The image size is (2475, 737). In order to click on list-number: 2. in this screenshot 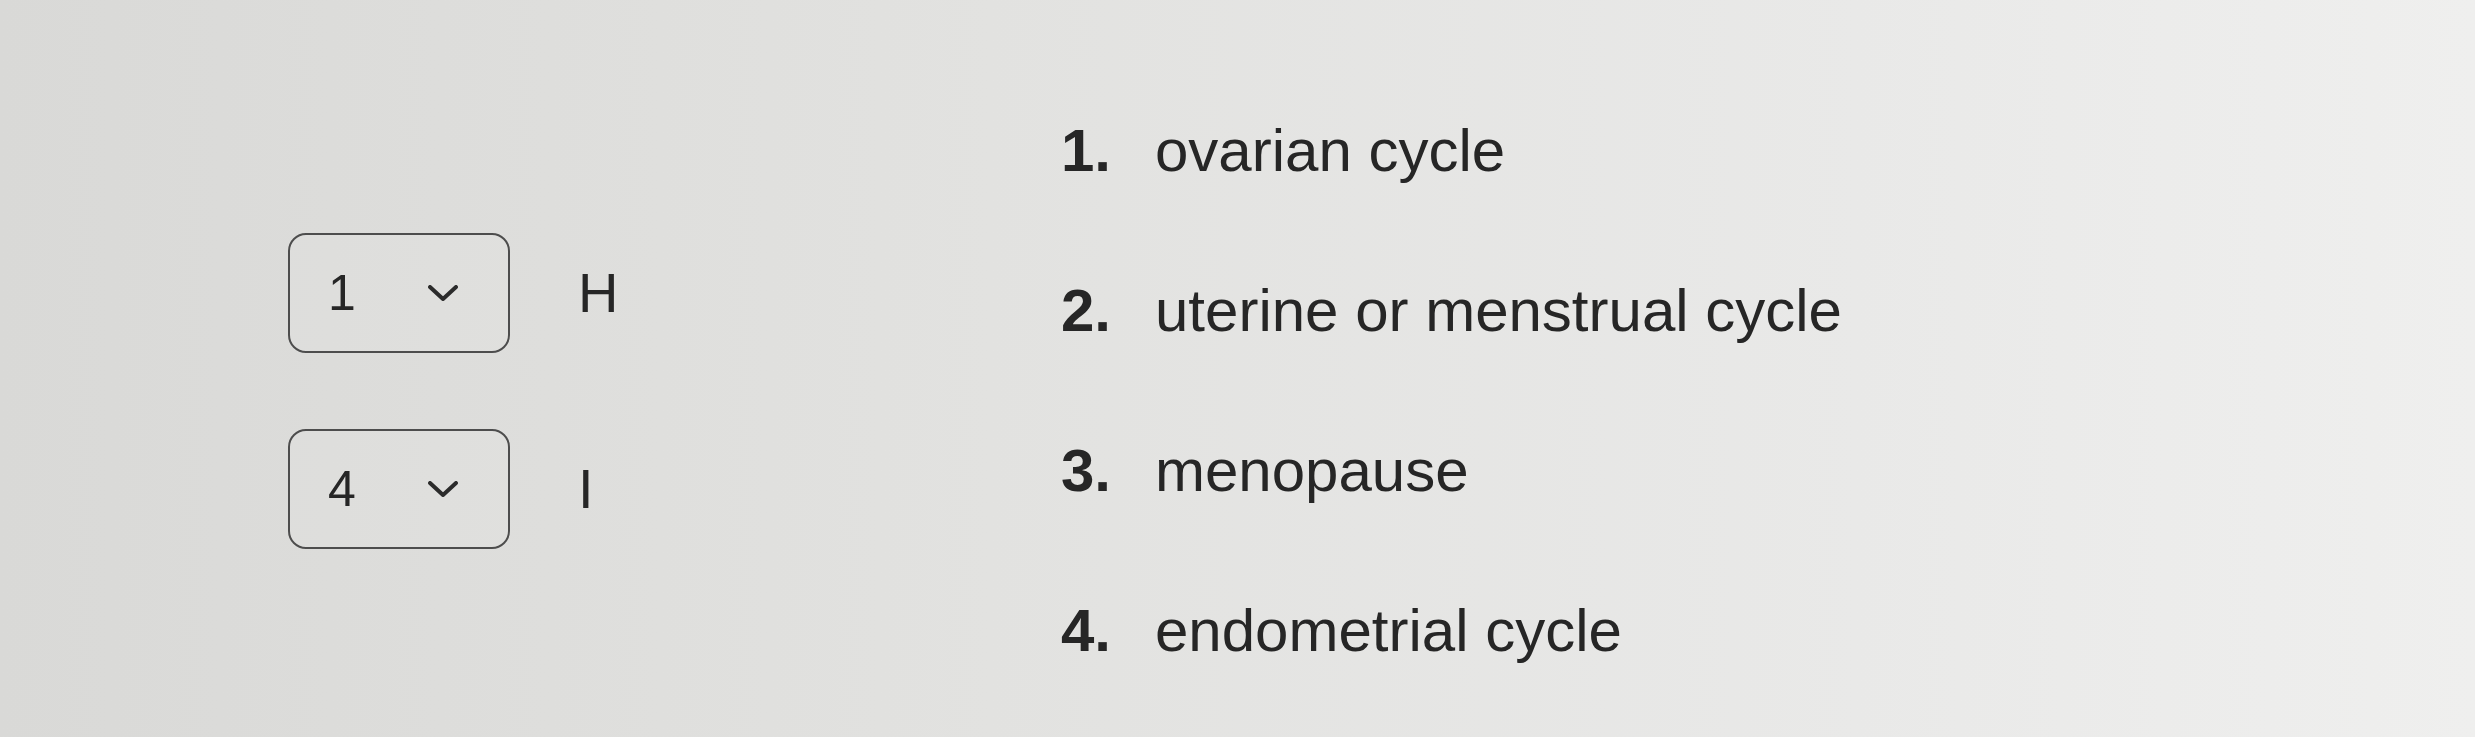, I will do `click(1087, 311)`.